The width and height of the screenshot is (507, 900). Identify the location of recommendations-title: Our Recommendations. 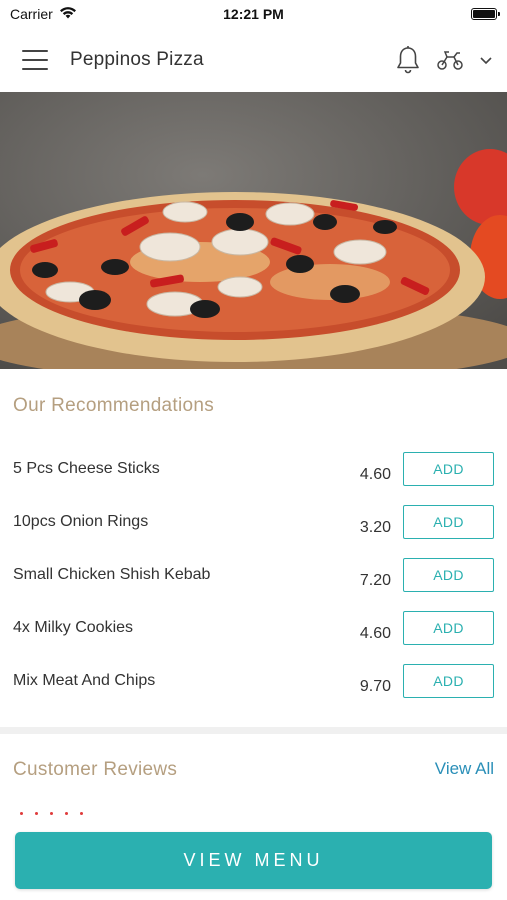
(114, 405).